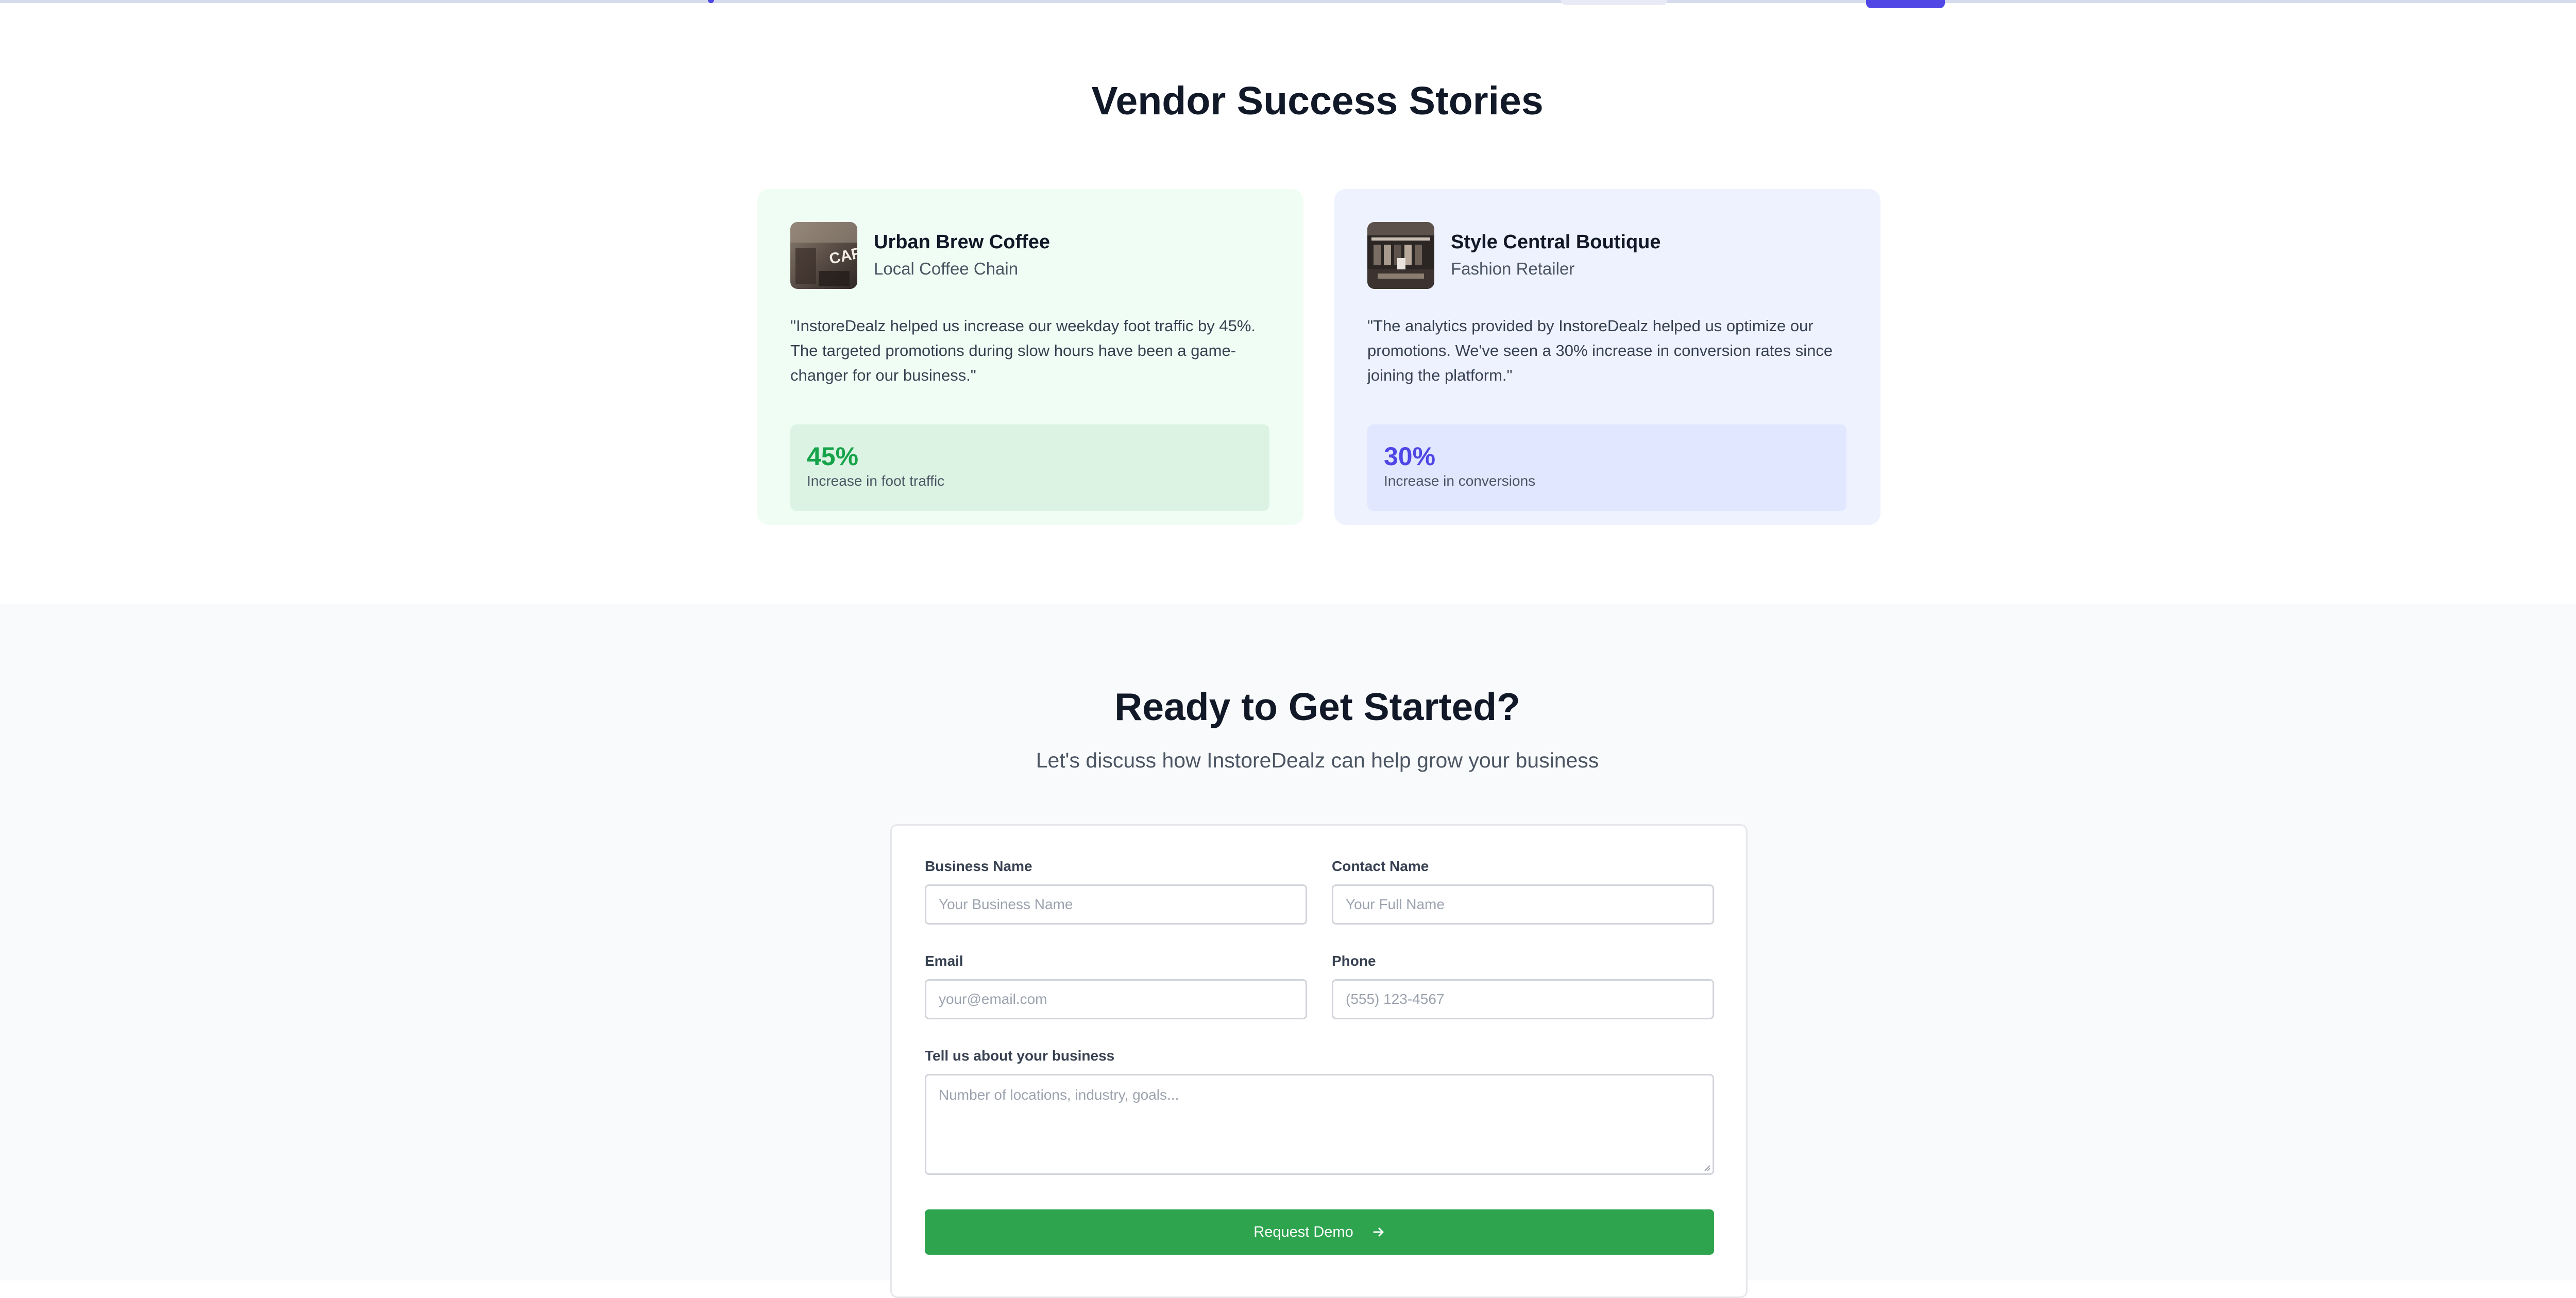  I want to click on phone-field: Phone (555) 123-4567, so click(1523, 985).